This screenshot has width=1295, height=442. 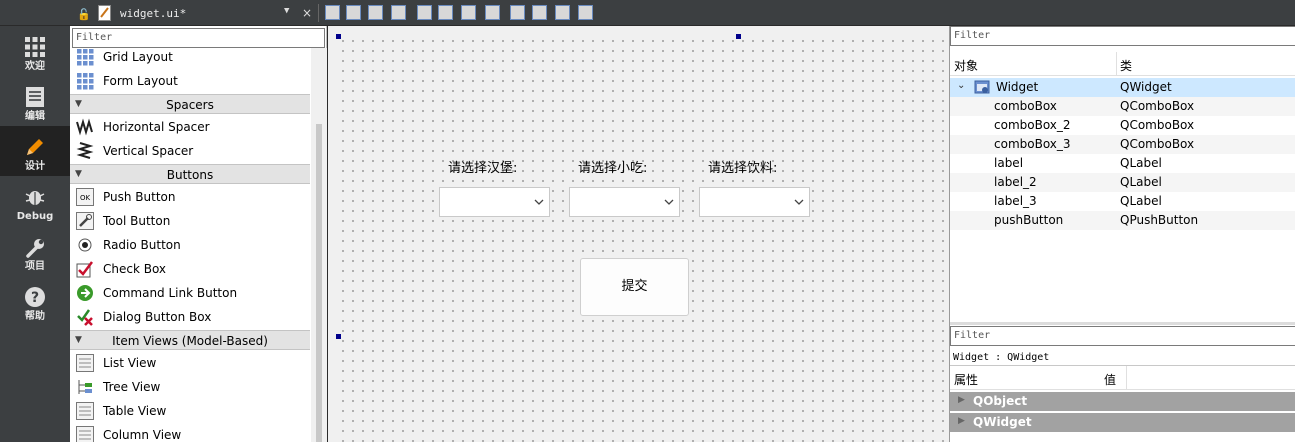 I want to click on widget-category-header: ▼ Spacers, so click(x=190, y=104).